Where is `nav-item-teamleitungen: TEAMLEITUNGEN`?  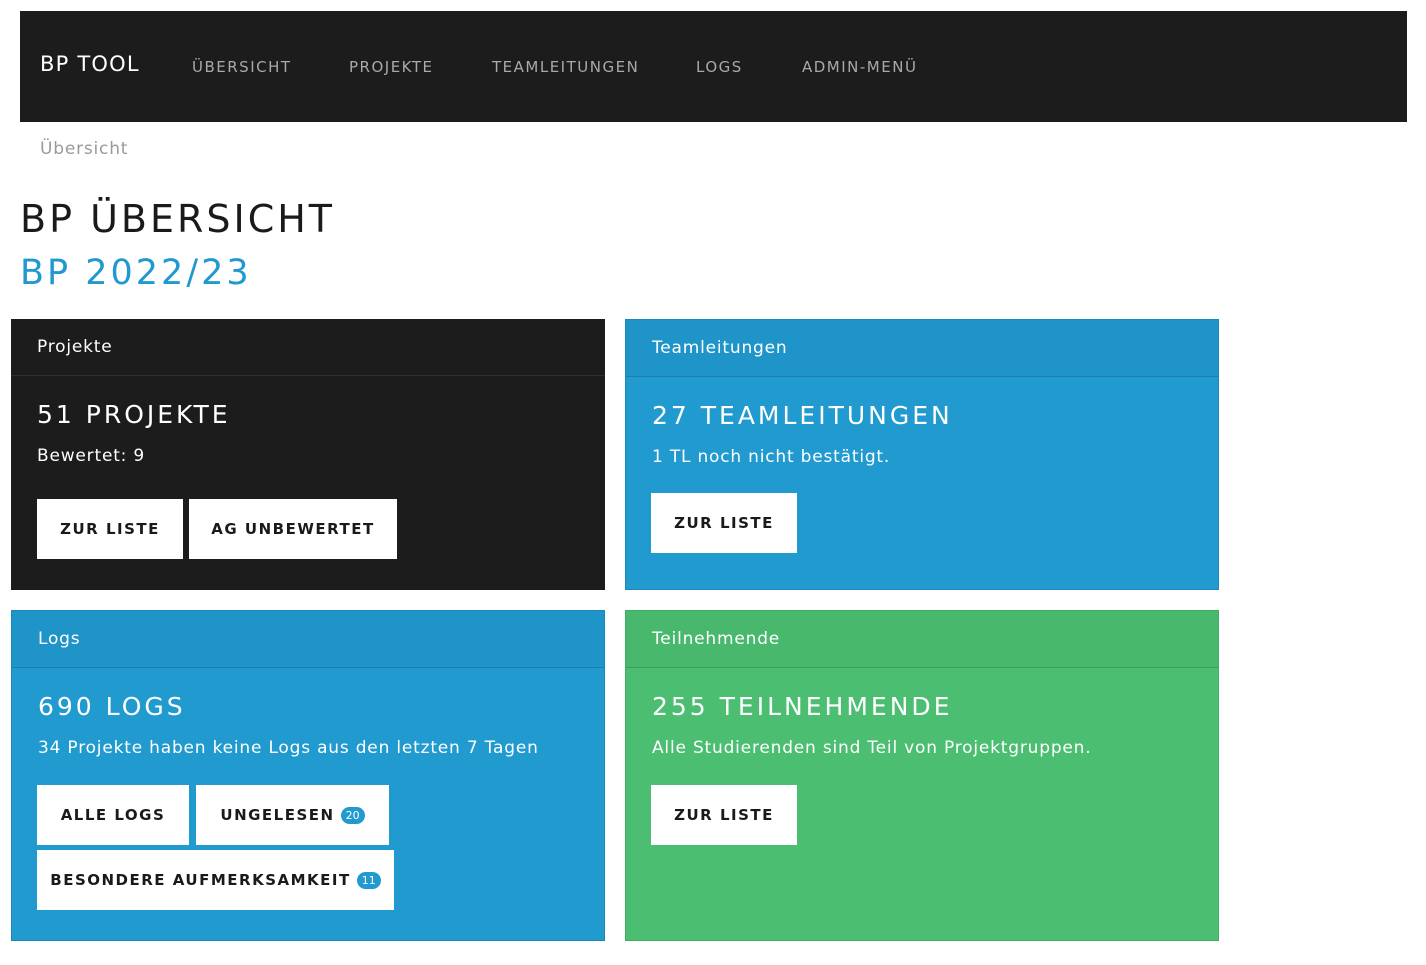 nav-item-teamleitungen: TEAMLEITUNGEN is located at coordinates (565, 67).